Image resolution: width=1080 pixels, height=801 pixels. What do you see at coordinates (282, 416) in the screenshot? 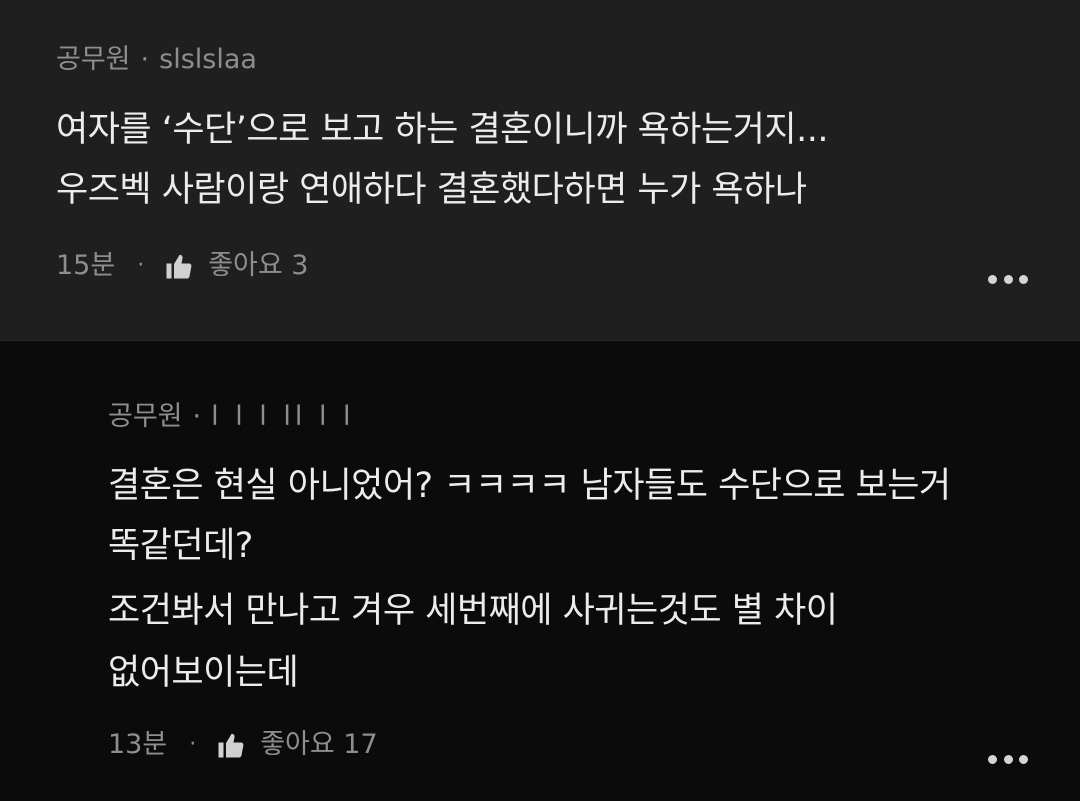
I see `author-username: l l l ll l l` at bounding box center [282, 416].